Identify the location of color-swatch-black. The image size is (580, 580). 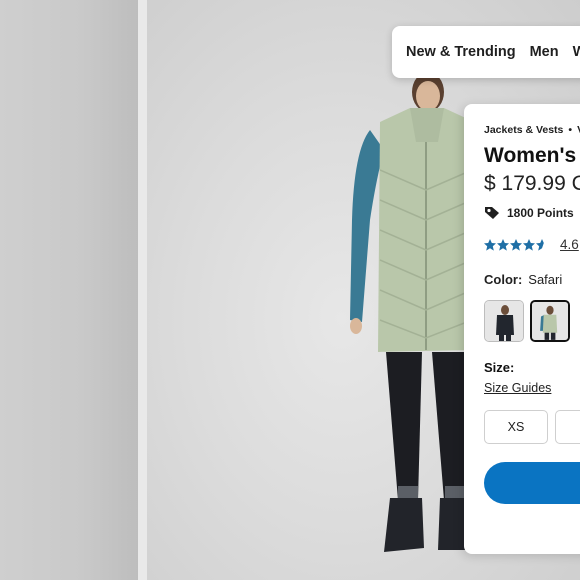
(504, 321).